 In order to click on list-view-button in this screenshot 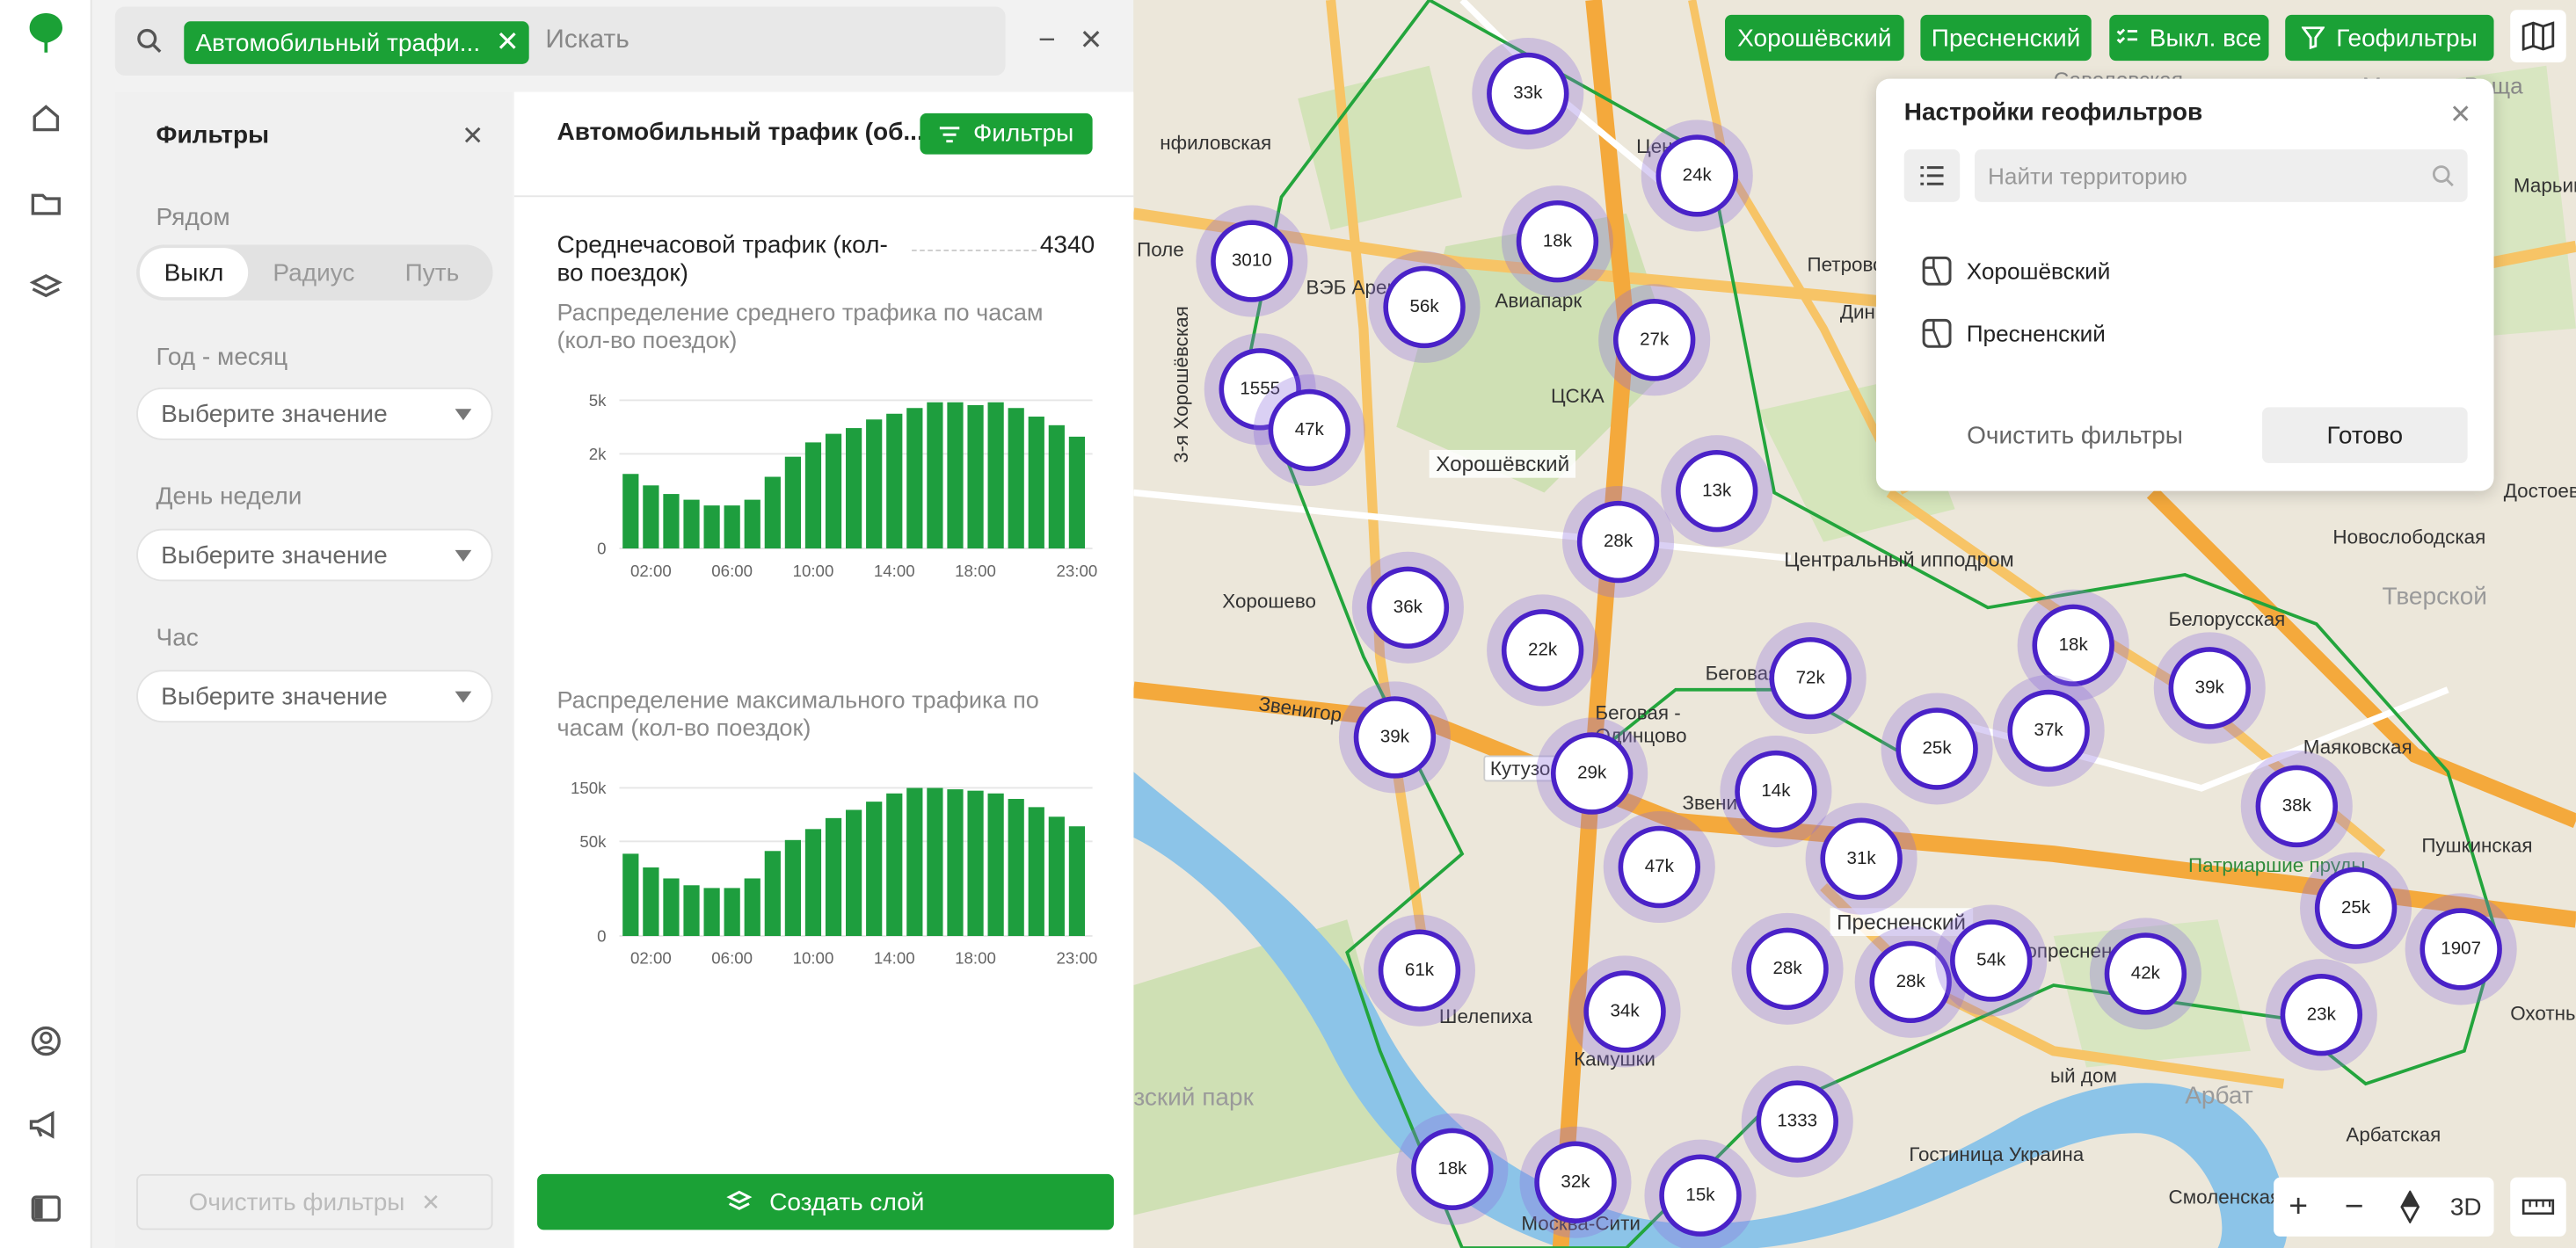, I will do `click(1932, 175)`.